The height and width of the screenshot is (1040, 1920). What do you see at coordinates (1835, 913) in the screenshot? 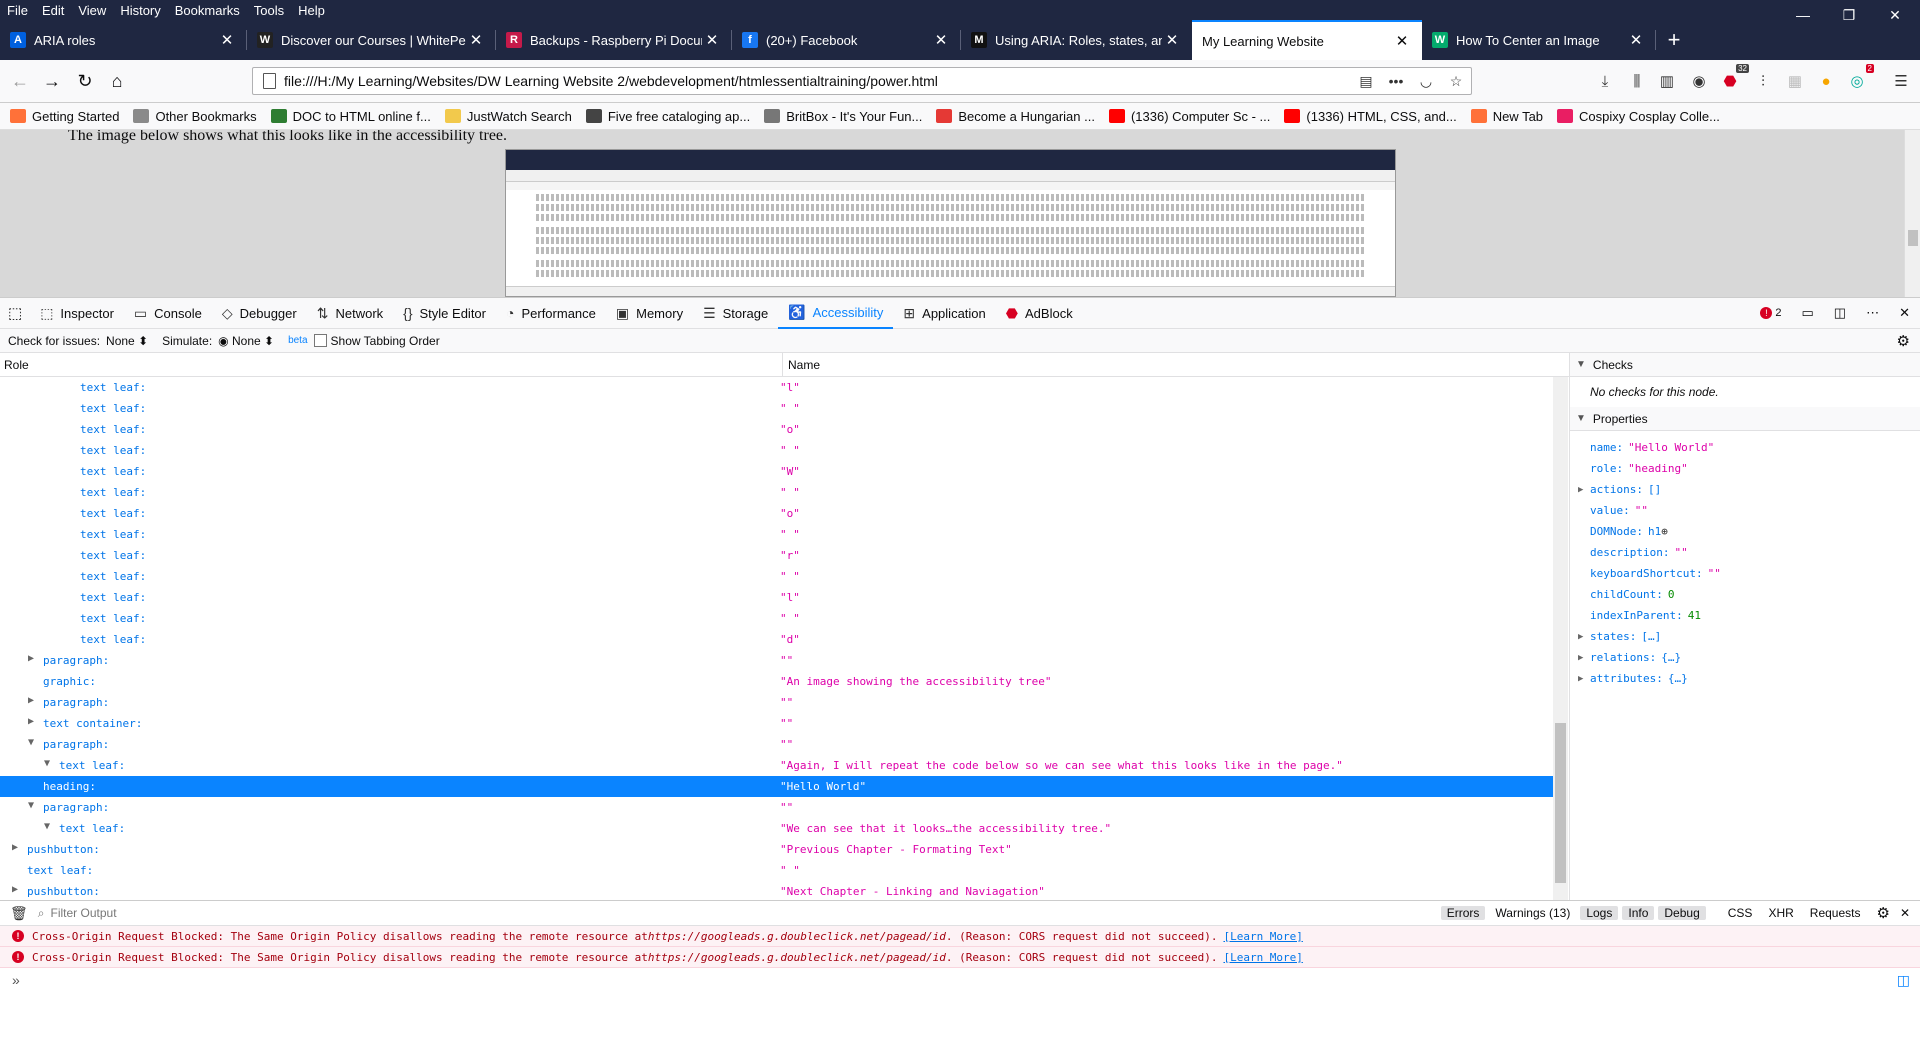
I see `console-filter-requests: Requests` at bounding box center [1835, 913].